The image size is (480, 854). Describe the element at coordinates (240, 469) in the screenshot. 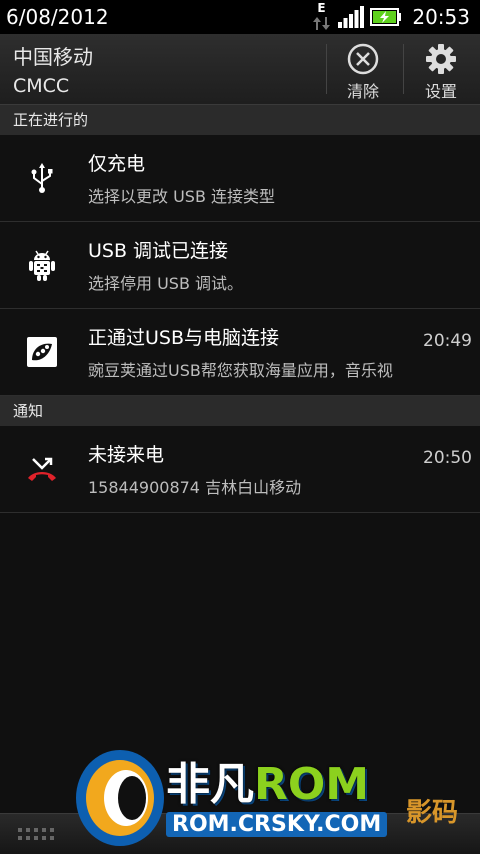

I see `notification-missed-call: 未接来电 20:50 15844900874 吉林白山移动` at that location.